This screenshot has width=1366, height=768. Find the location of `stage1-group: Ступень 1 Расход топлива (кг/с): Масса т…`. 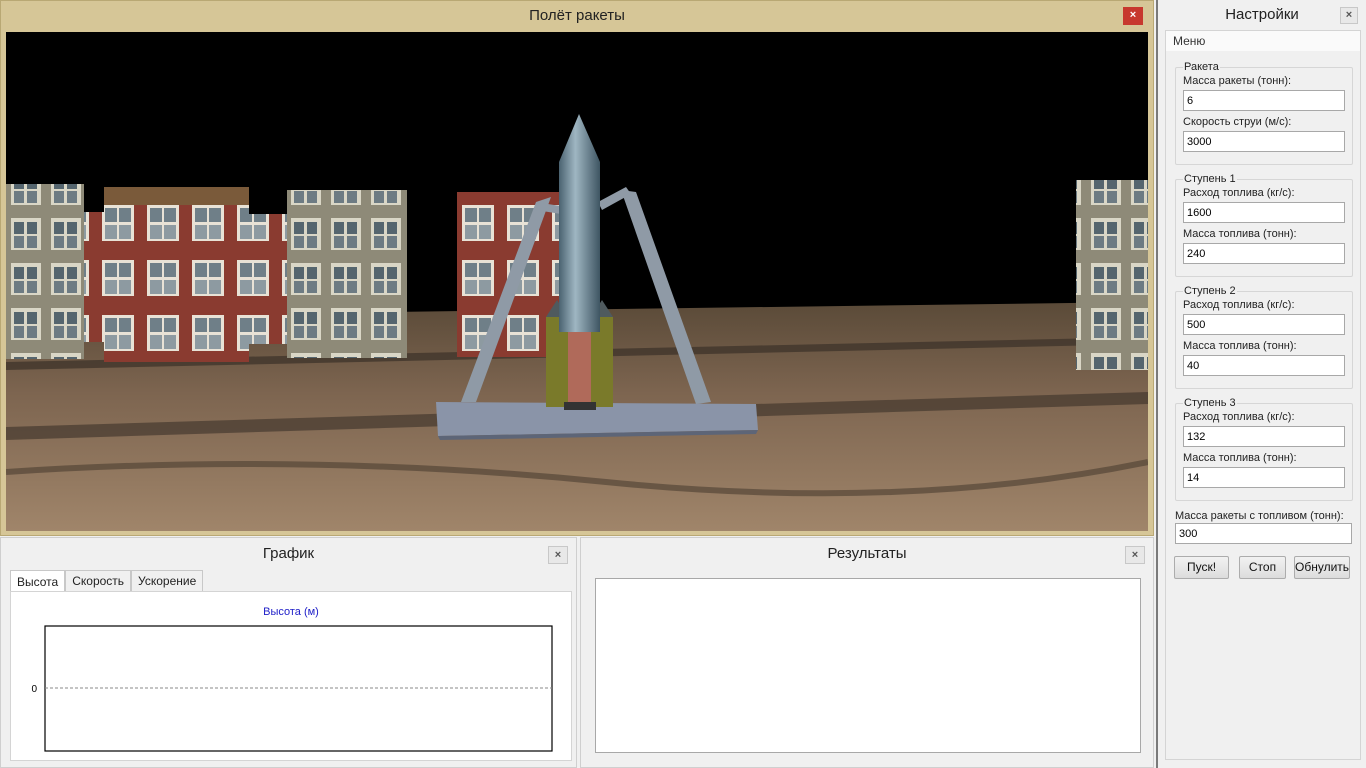

stage1-group: Ступень 1 Расход топлива (кг/с): Масса т… is located at coordinates (1264, 225).